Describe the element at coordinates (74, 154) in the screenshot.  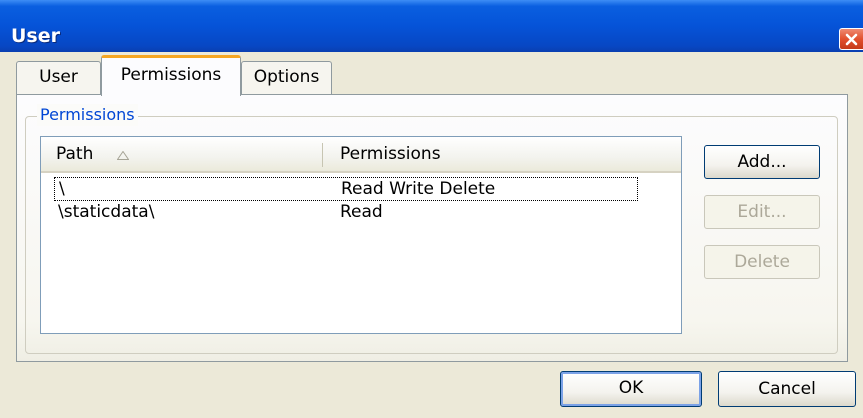
I see `column-header-path: Path` at that location.